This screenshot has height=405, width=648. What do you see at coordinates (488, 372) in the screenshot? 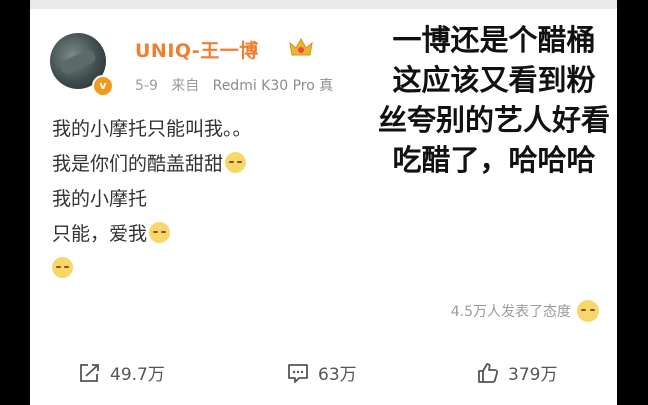
I see `thumbs-up-icon` at bounding box center [488, 372].